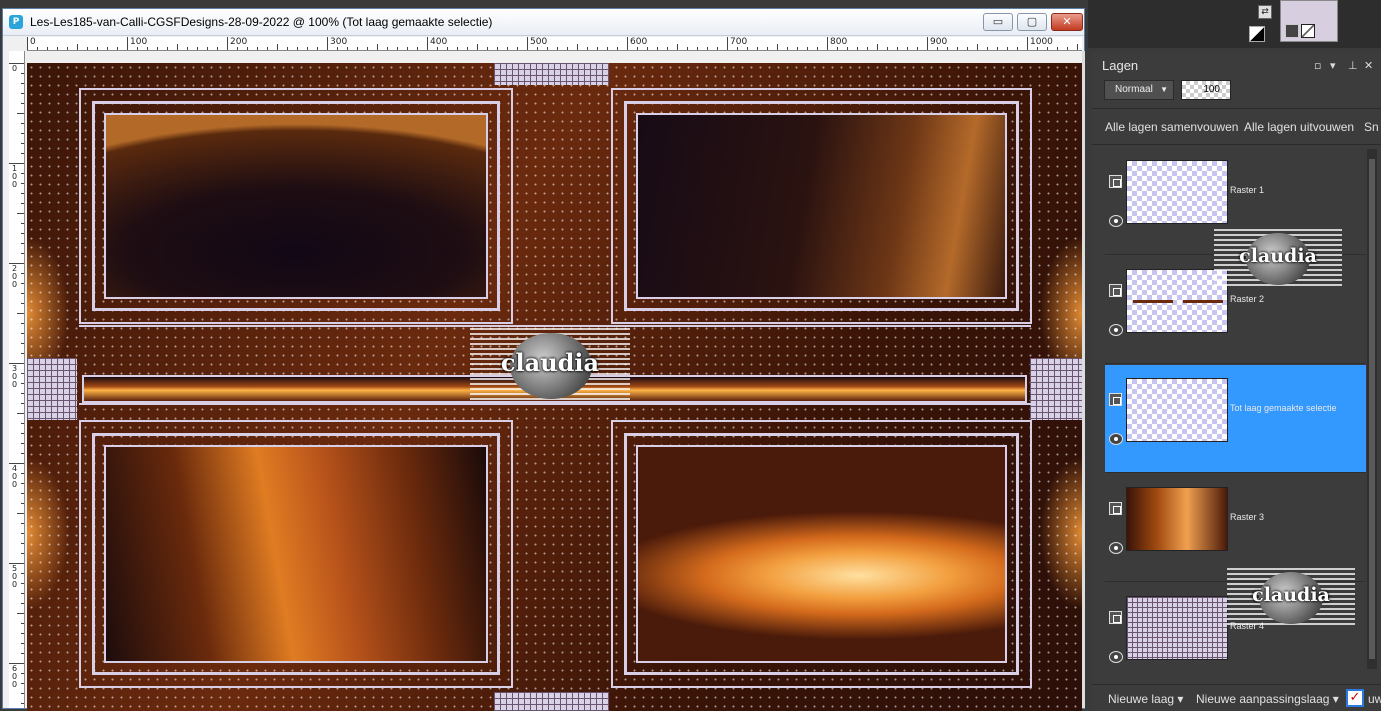 Image resolution: width=1381 pixels, height=711 pixels. I want to click on panel-menu-icon: ▾, so click(1333, 65).